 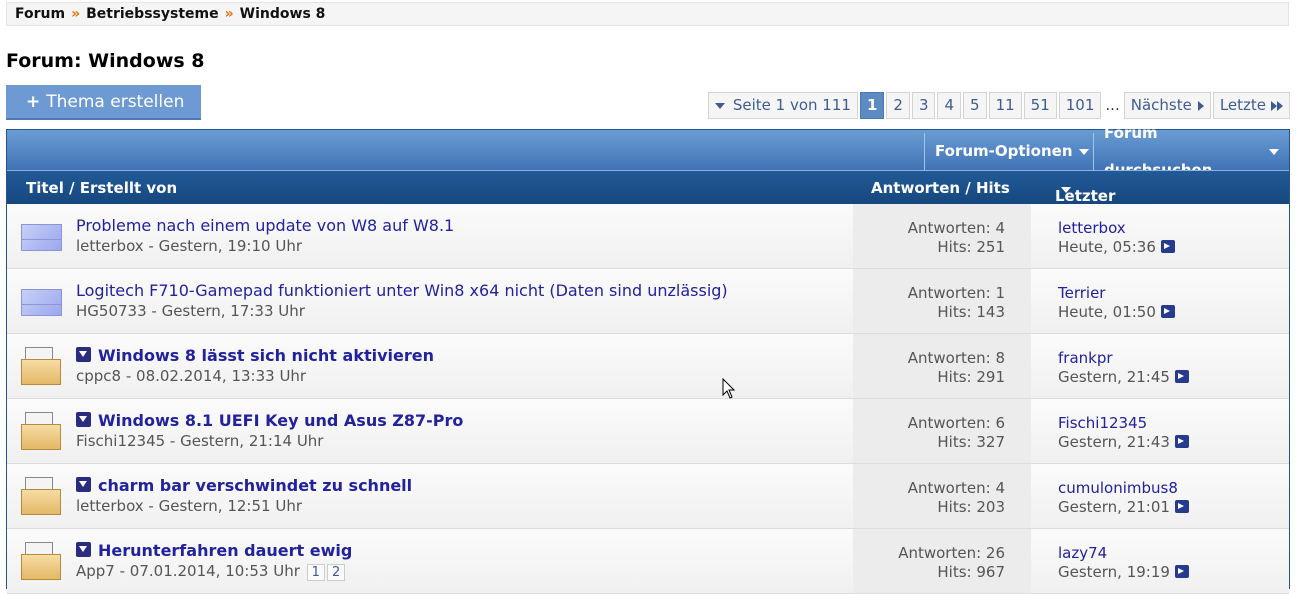 I want to click on page-link: 2, so click(x=898, y=105).